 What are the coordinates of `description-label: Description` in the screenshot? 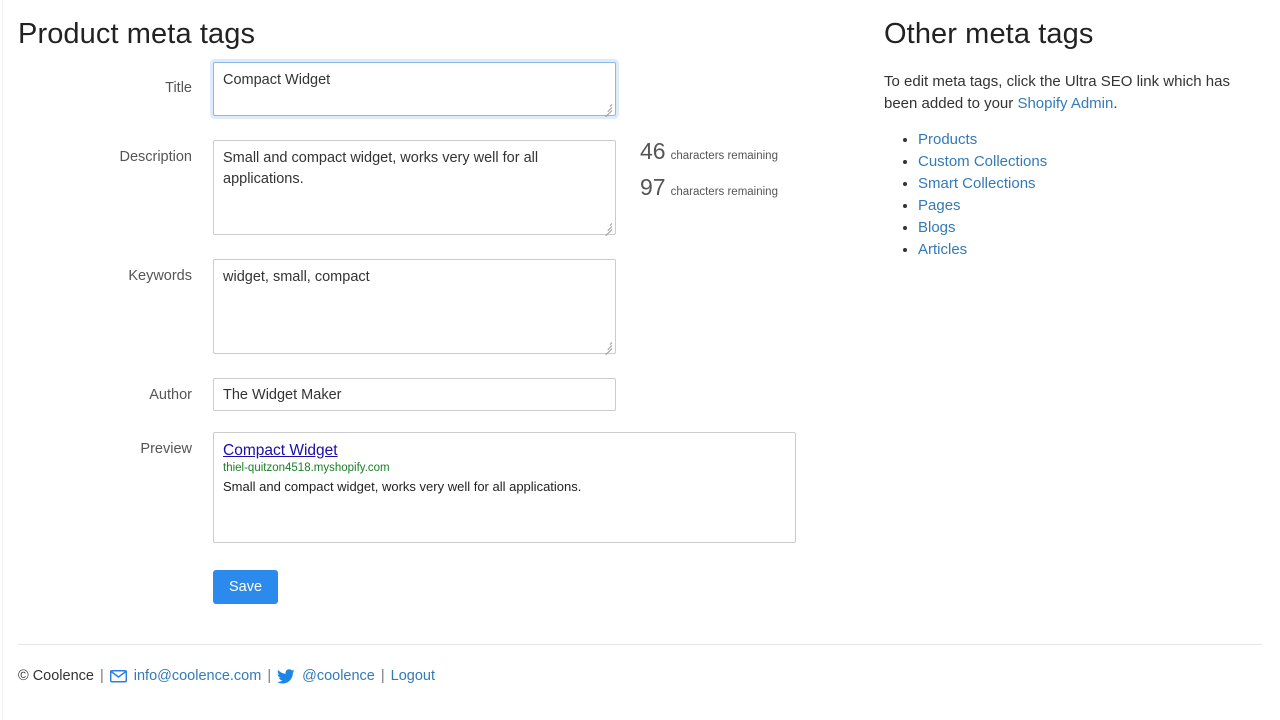 It's located at (155, 157).